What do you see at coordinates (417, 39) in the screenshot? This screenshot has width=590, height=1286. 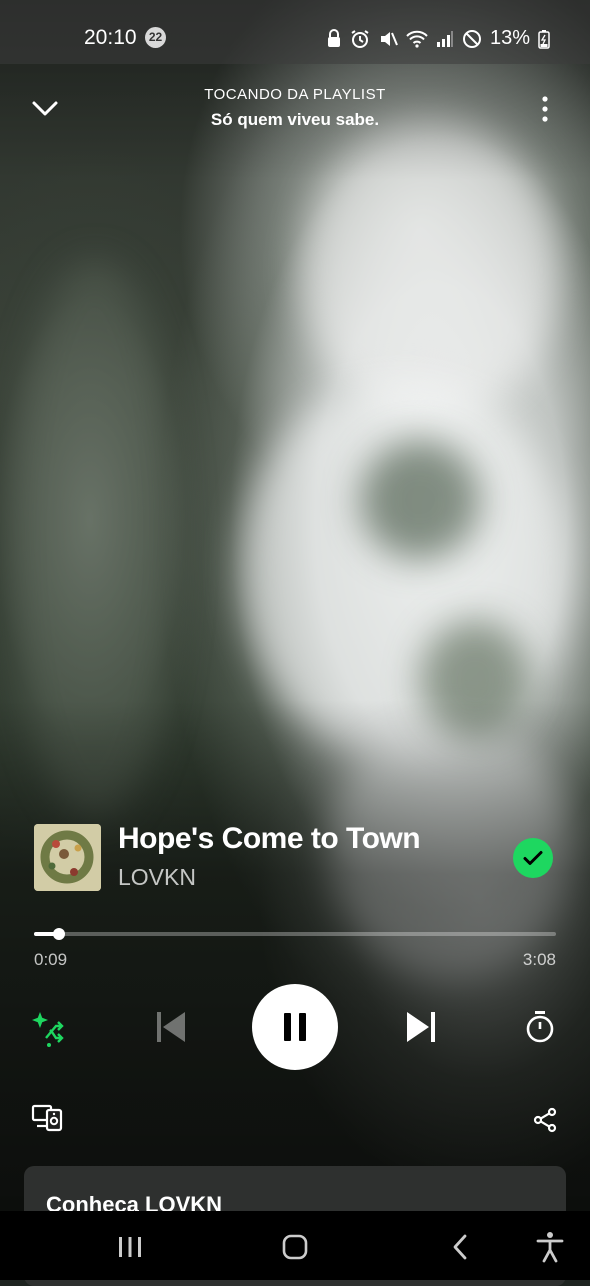 I see `wifi-icon` at bounding box center [417, 39].